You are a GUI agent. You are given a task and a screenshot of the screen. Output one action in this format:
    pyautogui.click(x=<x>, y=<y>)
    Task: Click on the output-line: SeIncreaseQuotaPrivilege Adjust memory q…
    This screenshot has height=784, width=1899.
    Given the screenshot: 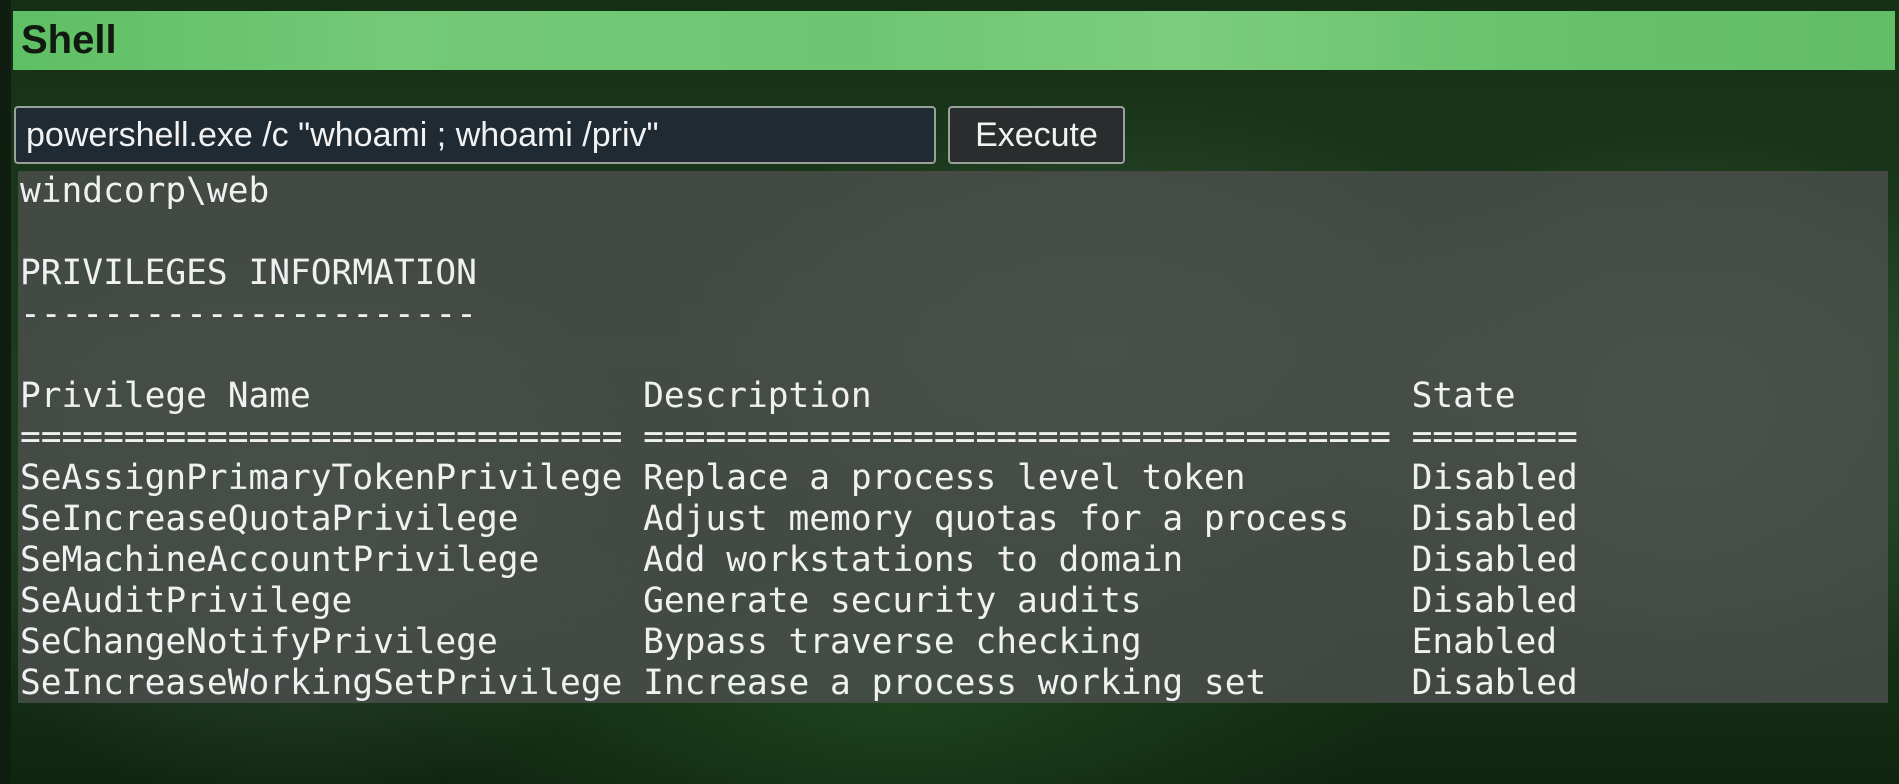 What is the action you would take?
    pyautogui.click(x=799, y=519)
    